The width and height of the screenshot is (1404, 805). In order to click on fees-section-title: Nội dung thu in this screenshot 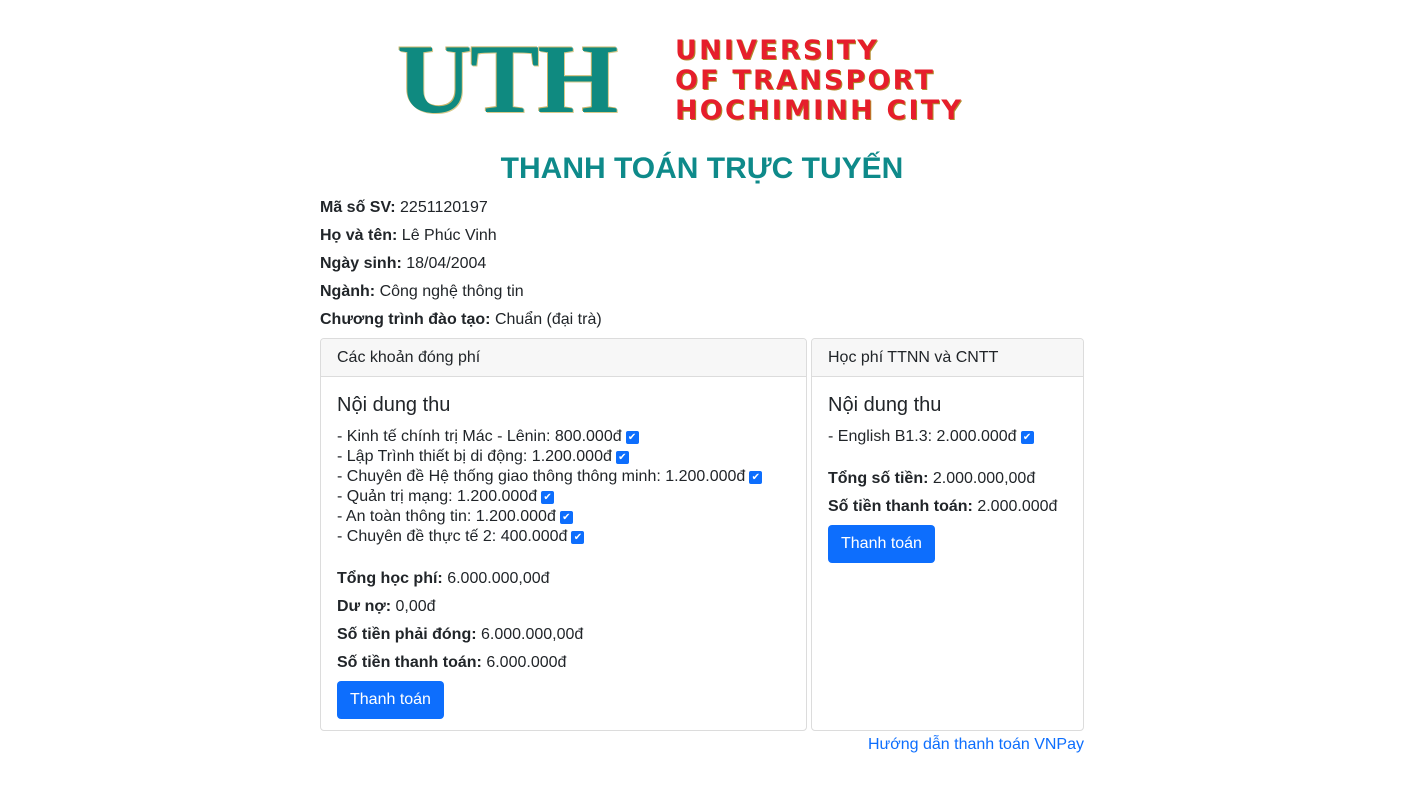, I will do `click(394, 405)`.